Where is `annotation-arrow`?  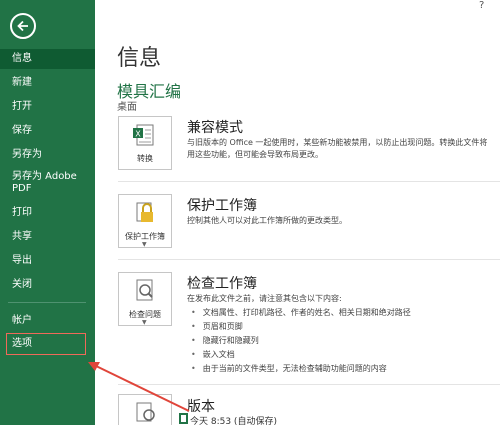
annotation-arrow is located at coordinates (139, 387).